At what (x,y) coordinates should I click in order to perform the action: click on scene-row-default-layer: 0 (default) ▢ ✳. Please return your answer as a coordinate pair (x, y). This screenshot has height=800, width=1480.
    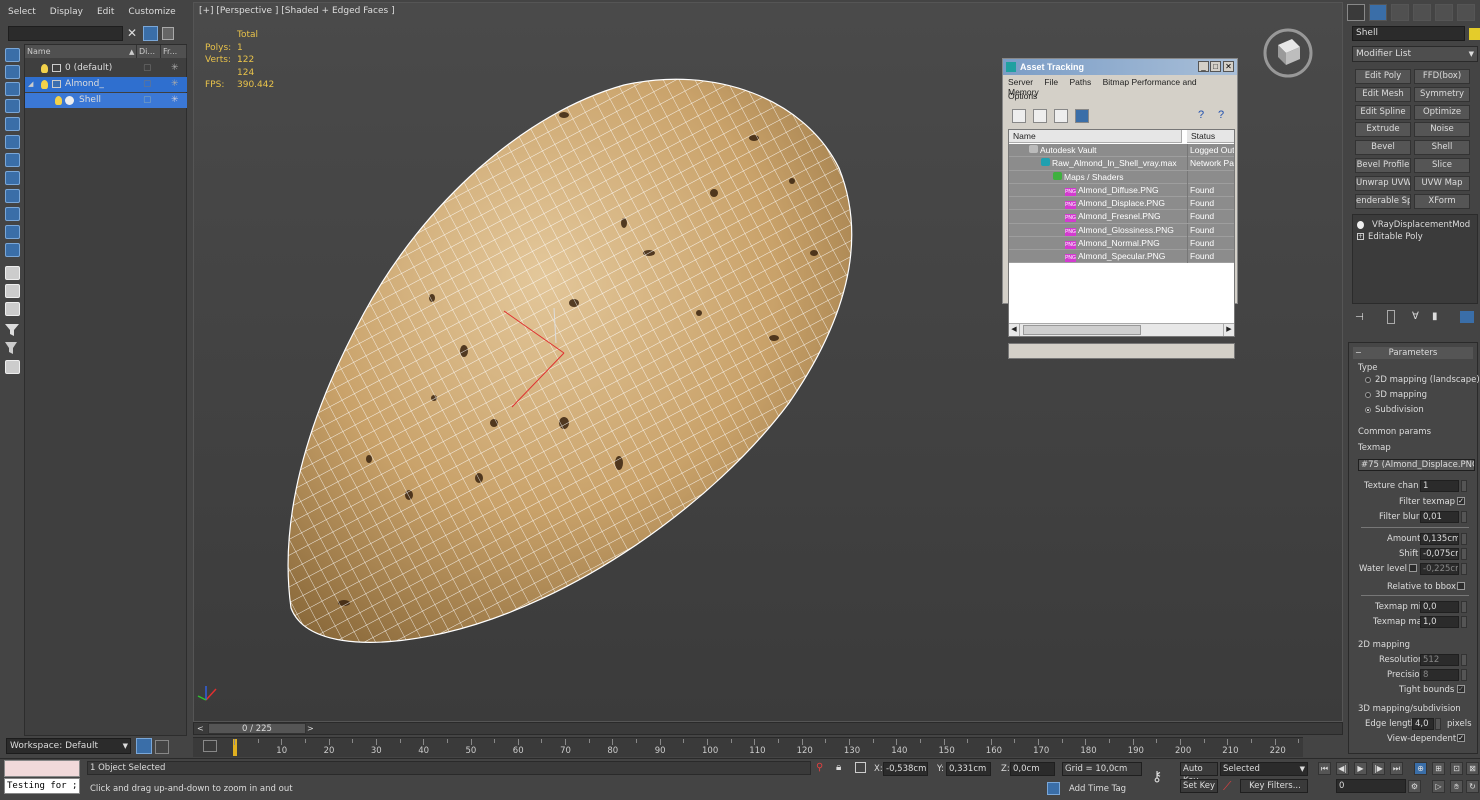
    Looking at the image, I should click on (106, 68).